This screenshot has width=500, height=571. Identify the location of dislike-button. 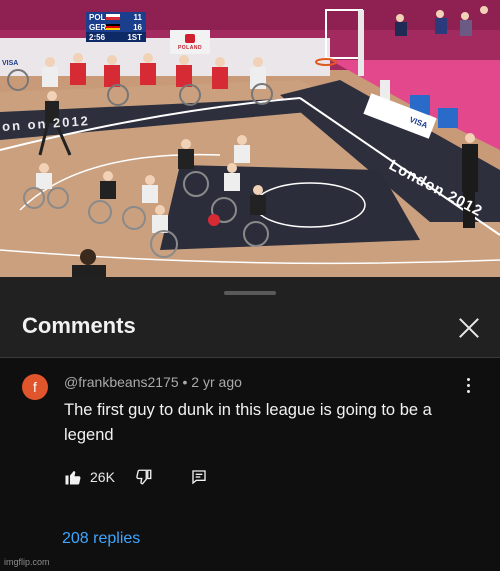
(144, 477).